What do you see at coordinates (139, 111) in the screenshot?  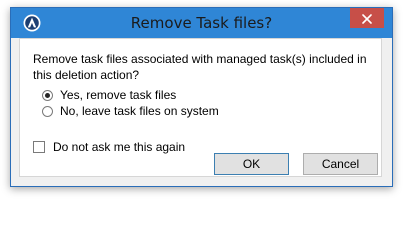 I see `radio-label: No, leave task files on system` at bounding box center [139, 111].